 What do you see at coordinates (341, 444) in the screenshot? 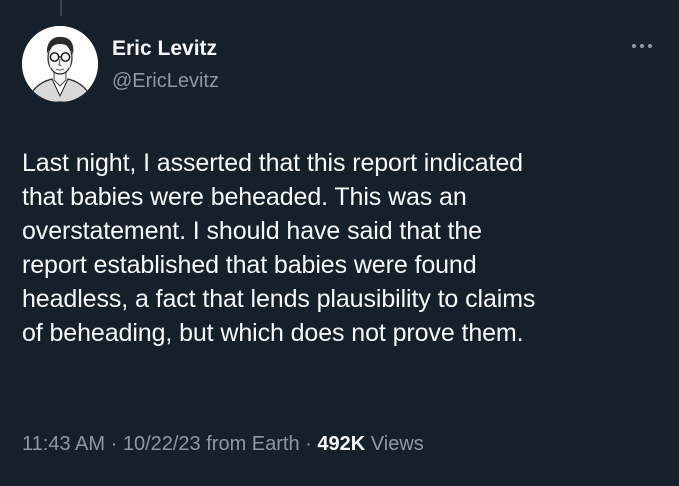
I see `views-count: 492K` at bounding box center [341, 444].